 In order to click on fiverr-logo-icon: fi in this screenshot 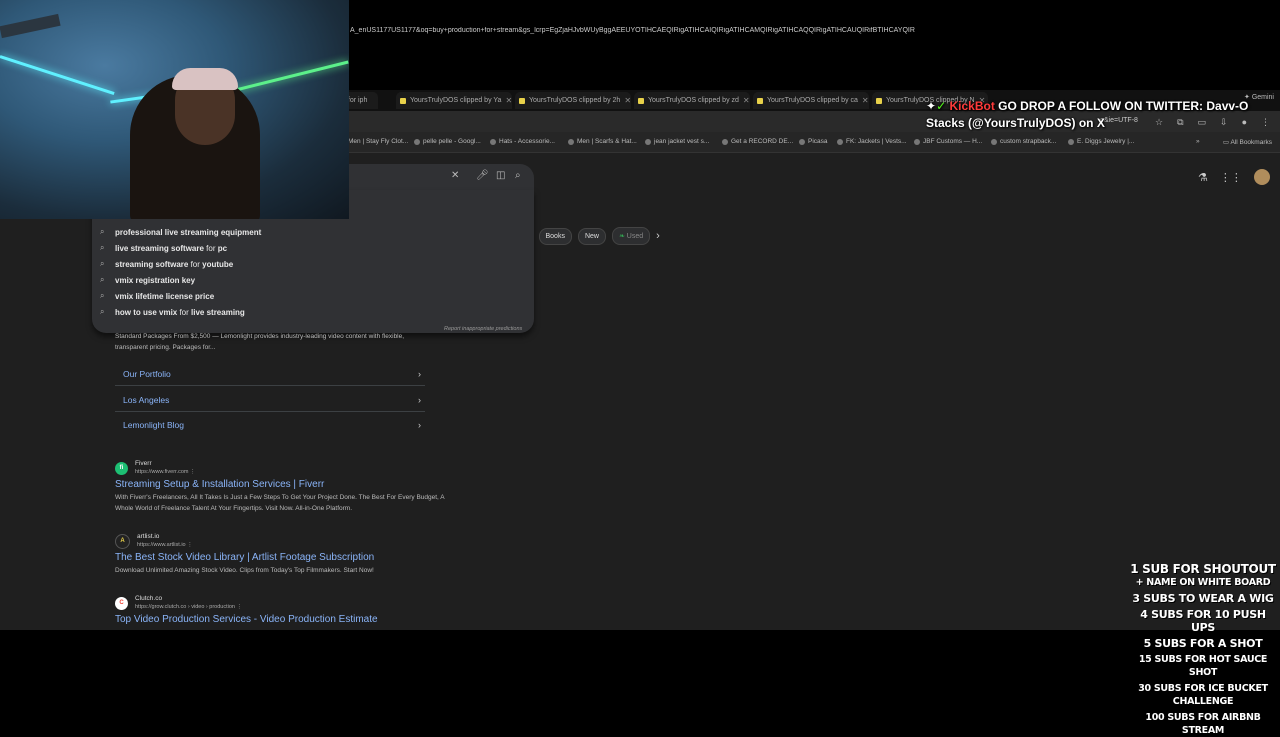, I will do `click(121, 468)`.